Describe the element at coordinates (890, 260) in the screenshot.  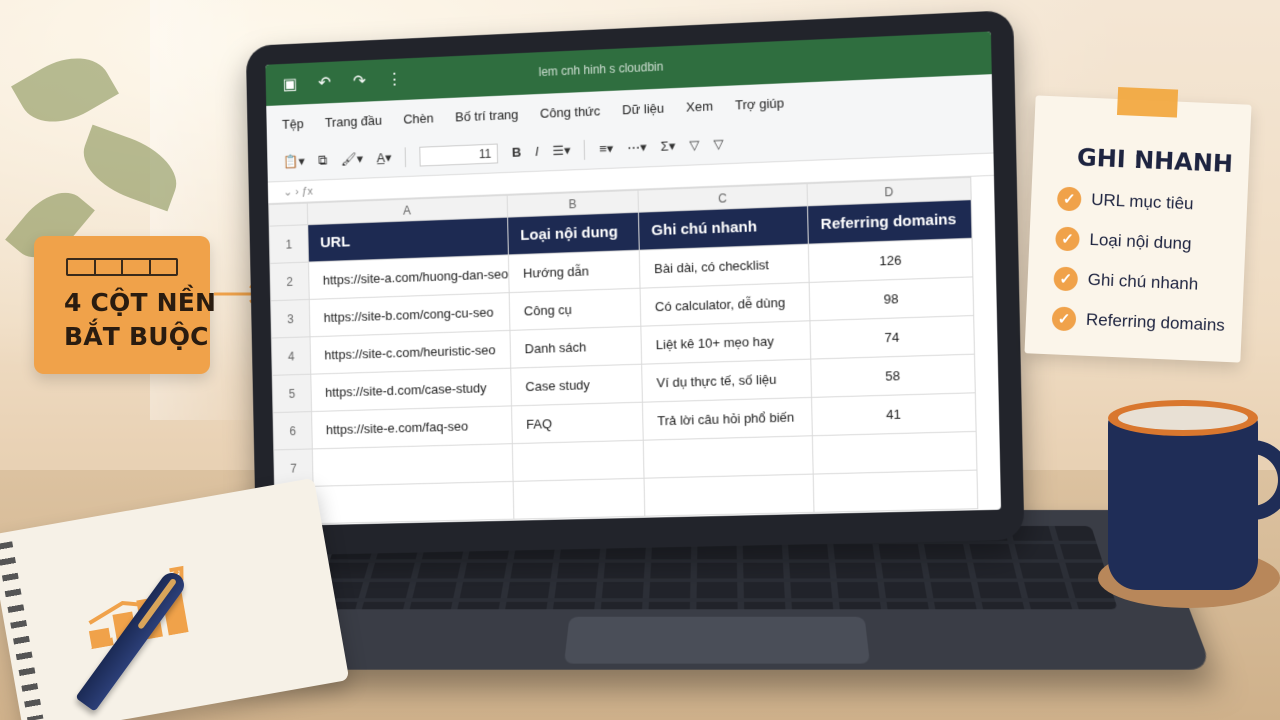
I see `domains-cell: 126` at that location.